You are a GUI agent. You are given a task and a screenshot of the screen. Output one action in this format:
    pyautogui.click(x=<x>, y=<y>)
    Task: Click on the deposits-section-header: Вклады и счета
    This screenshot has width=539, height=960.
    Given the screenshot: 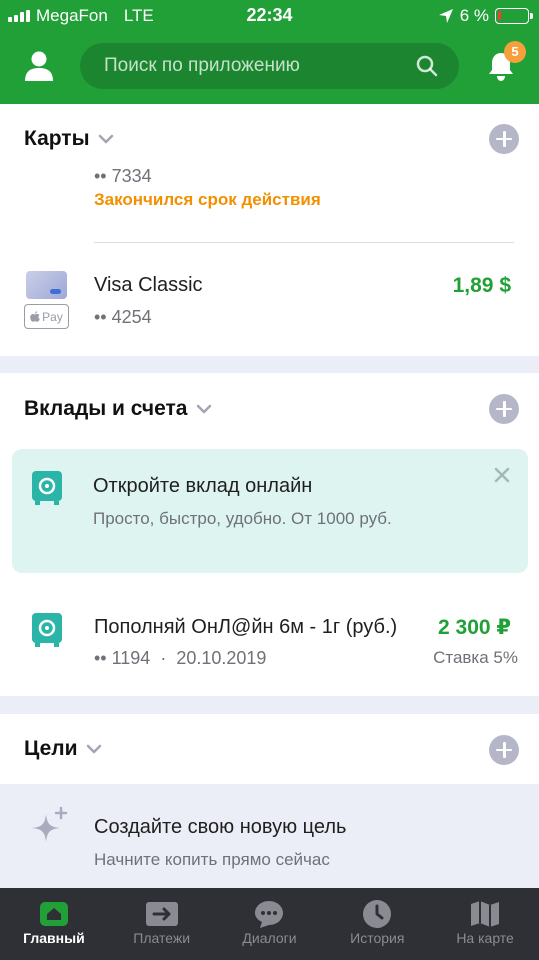 What is the action you would take?
    pyautogui.click(x=118, y=409)
    